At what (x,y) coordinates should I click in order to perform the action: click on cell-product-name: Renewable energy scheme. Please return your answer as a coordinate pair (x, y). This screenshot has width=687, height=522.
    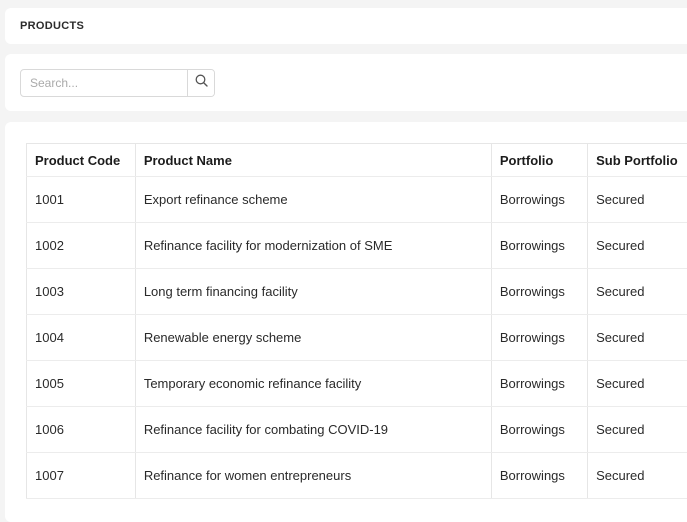
    Looking at the image, I should click on (313, 338).